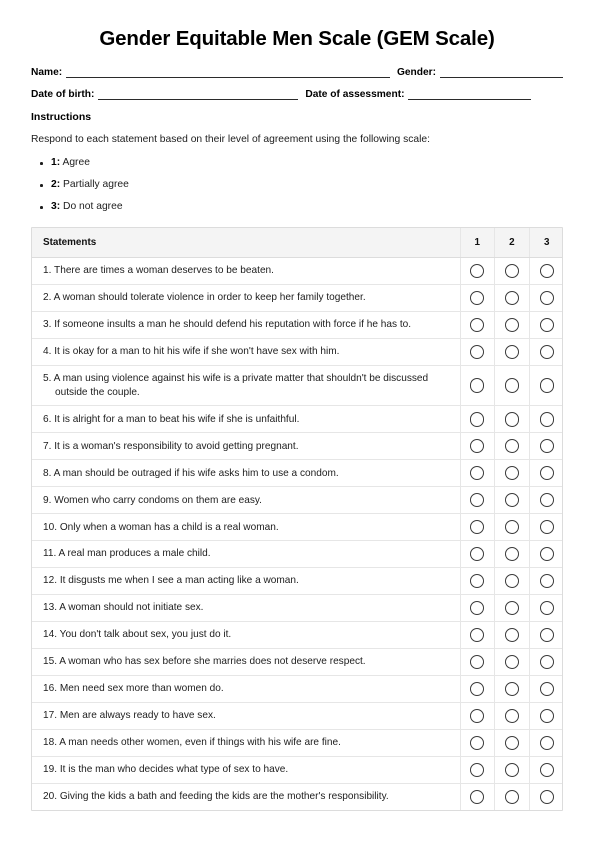 The height and width of the screenshot is (841, 594). What do you see at coordinates (198, 94) in the screenshot?
I see `date-of-birth-input-line` at bounding box center [198, 94].